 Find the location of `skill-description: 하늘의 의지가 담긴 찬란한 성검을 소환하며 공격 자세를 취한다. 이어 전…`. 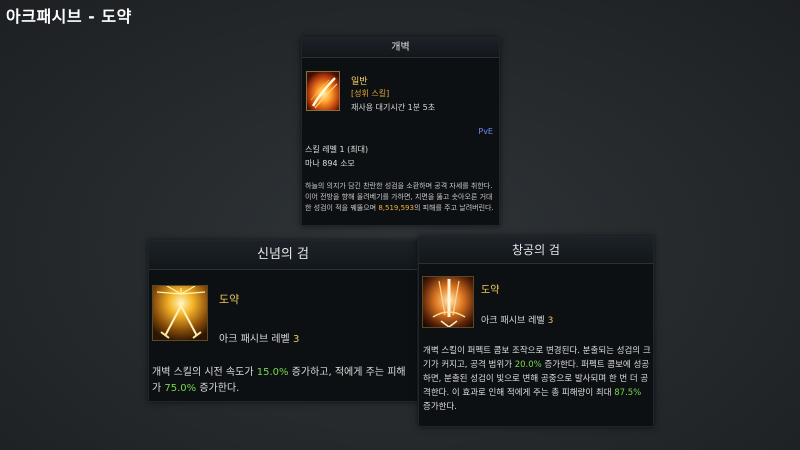

skill-description: 하늘의 의지가 담긴 찬란한 성검을 소환하며 공격 자세를 취한다. 이어 전… is located at coordinates (401, 197).